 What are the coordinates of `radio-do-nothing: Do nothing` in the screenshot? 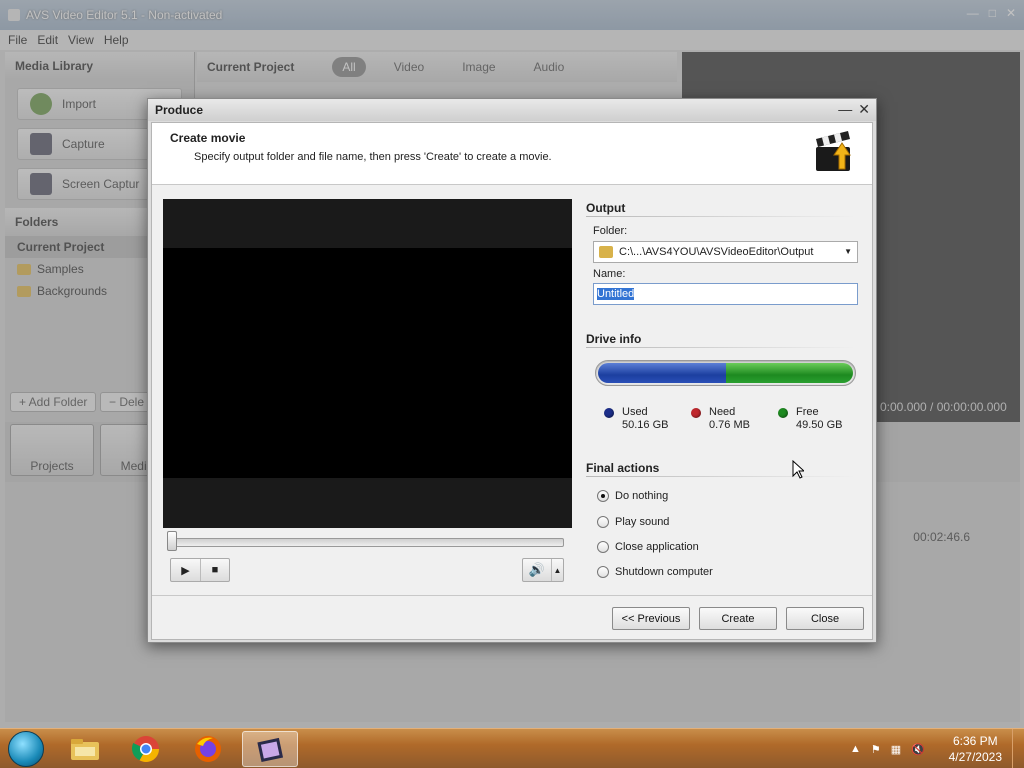 It's located at (632, 496).